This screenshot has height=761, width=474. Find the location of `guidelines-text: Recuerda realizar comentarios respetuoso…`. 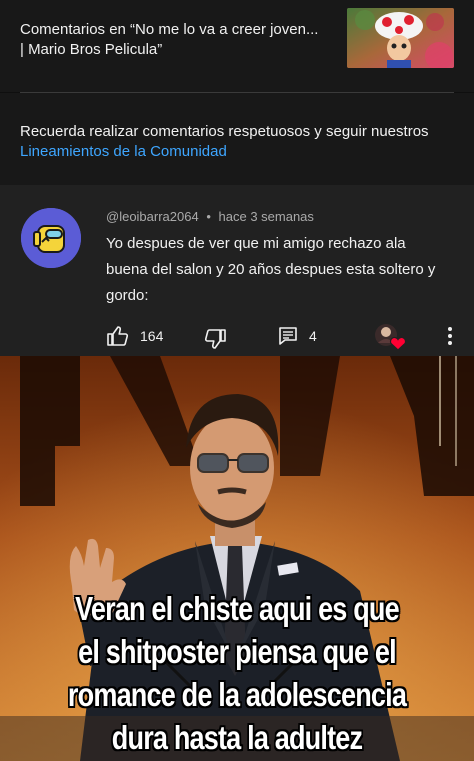

guidelines-text: Recuerda realizar comentarios respetuoso… is located at coordinates (240, 142).